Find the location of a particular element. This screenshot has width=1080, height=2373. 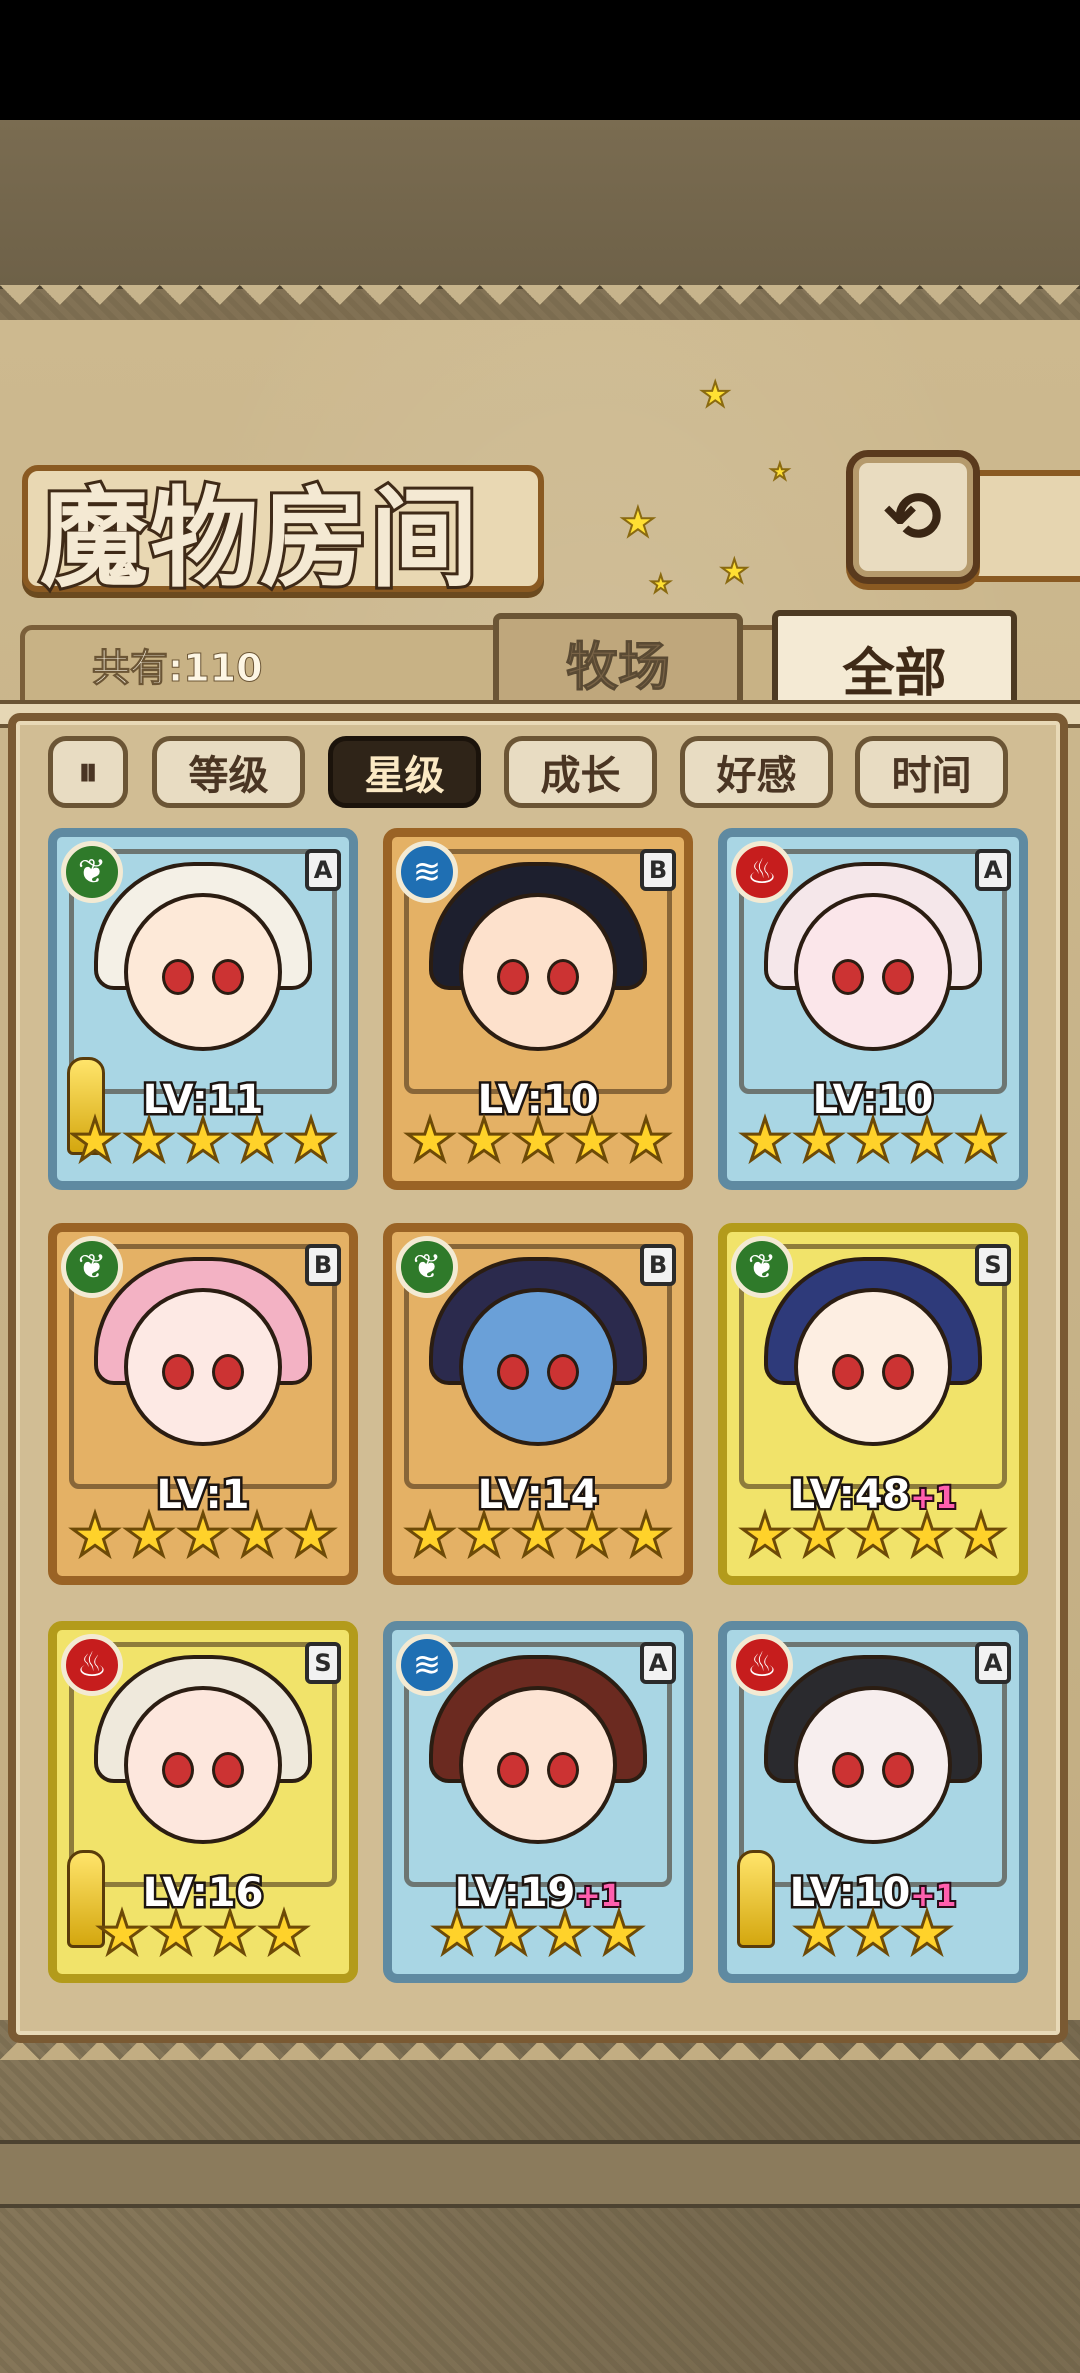

monster-card: ♨ A LV:10 ★ ★ ★ ★ ★ is located at coordinates (873, 1009).